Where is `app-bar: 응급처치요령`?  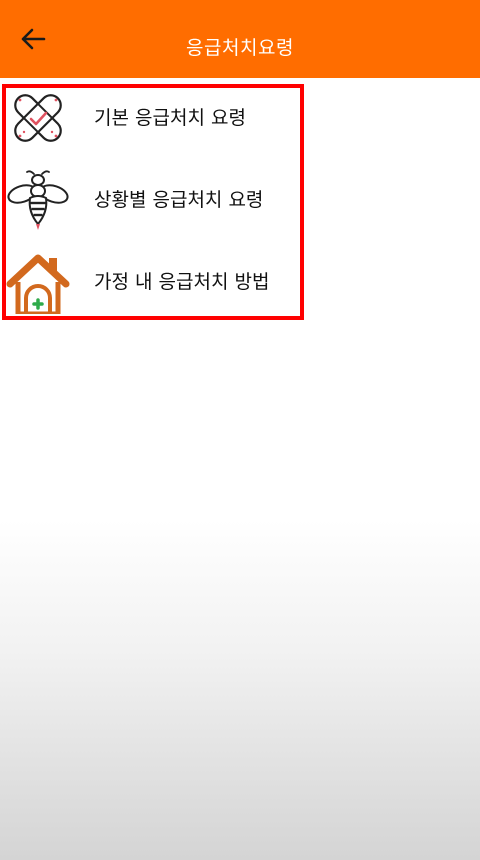
app-bar: 응급처치요령 is located at coordinates (240, 39).